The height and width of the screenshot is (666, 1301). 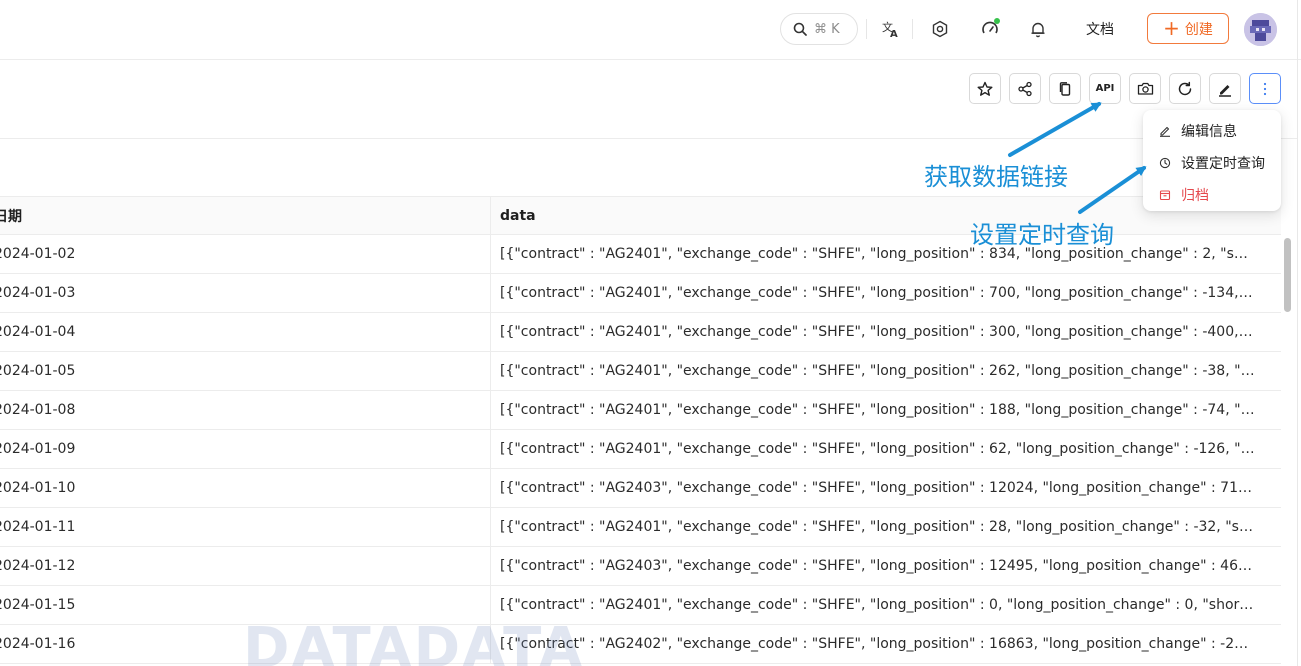 What do you see at coordinates (996, 177) in the screenshot?
I see `annotation-api-link: 获取数据链接` at bounding box center [996, 177].